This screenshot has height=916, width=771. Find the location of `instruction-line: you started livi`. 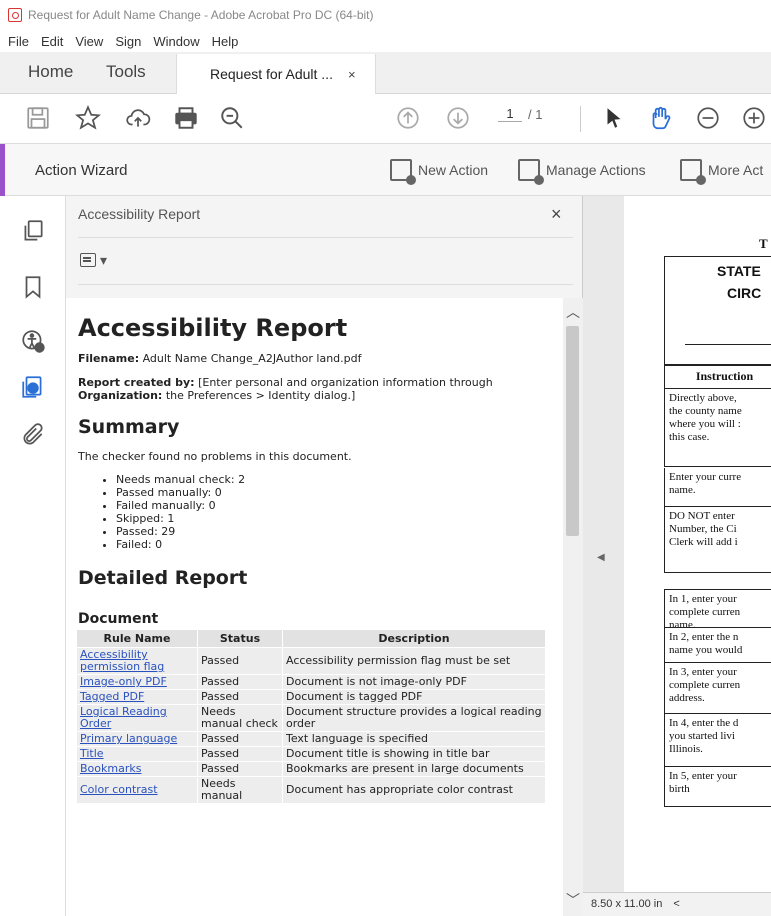

instruction-line: you started livi is located at coordinates (702, 736).